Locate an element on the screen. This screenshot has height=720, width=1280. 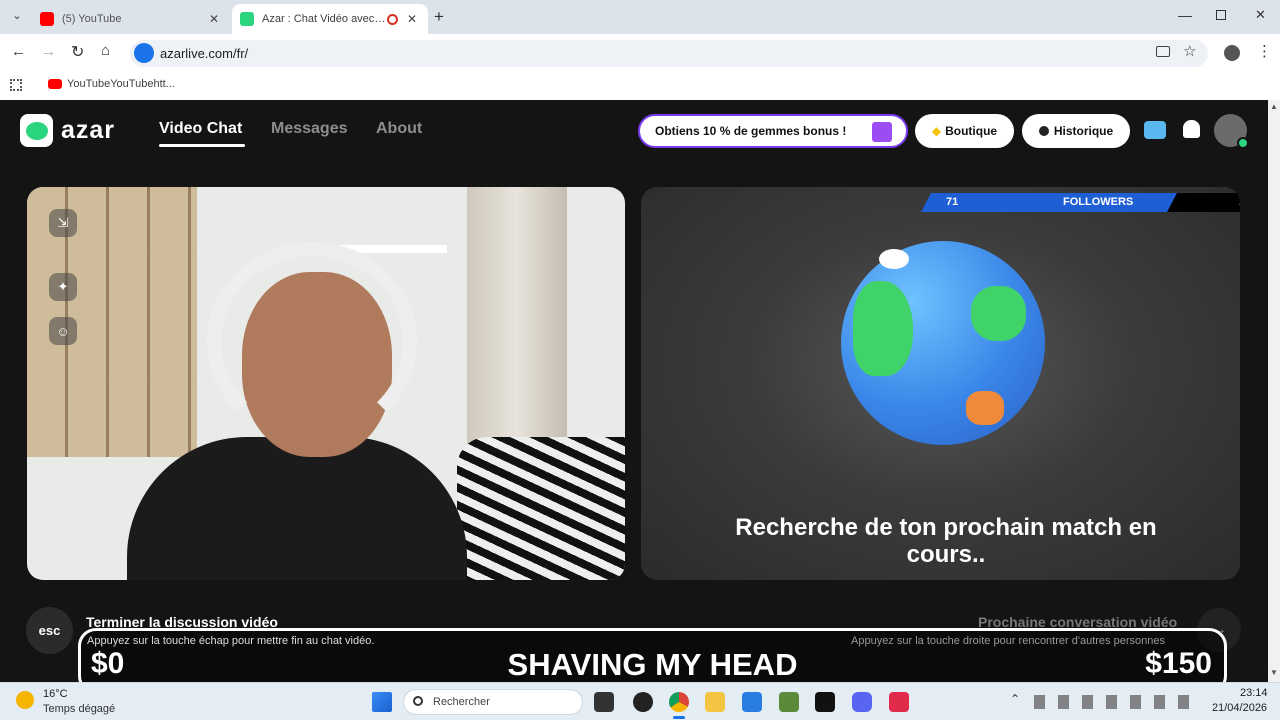
install-app-icon is located at coordinates (1163, 51).